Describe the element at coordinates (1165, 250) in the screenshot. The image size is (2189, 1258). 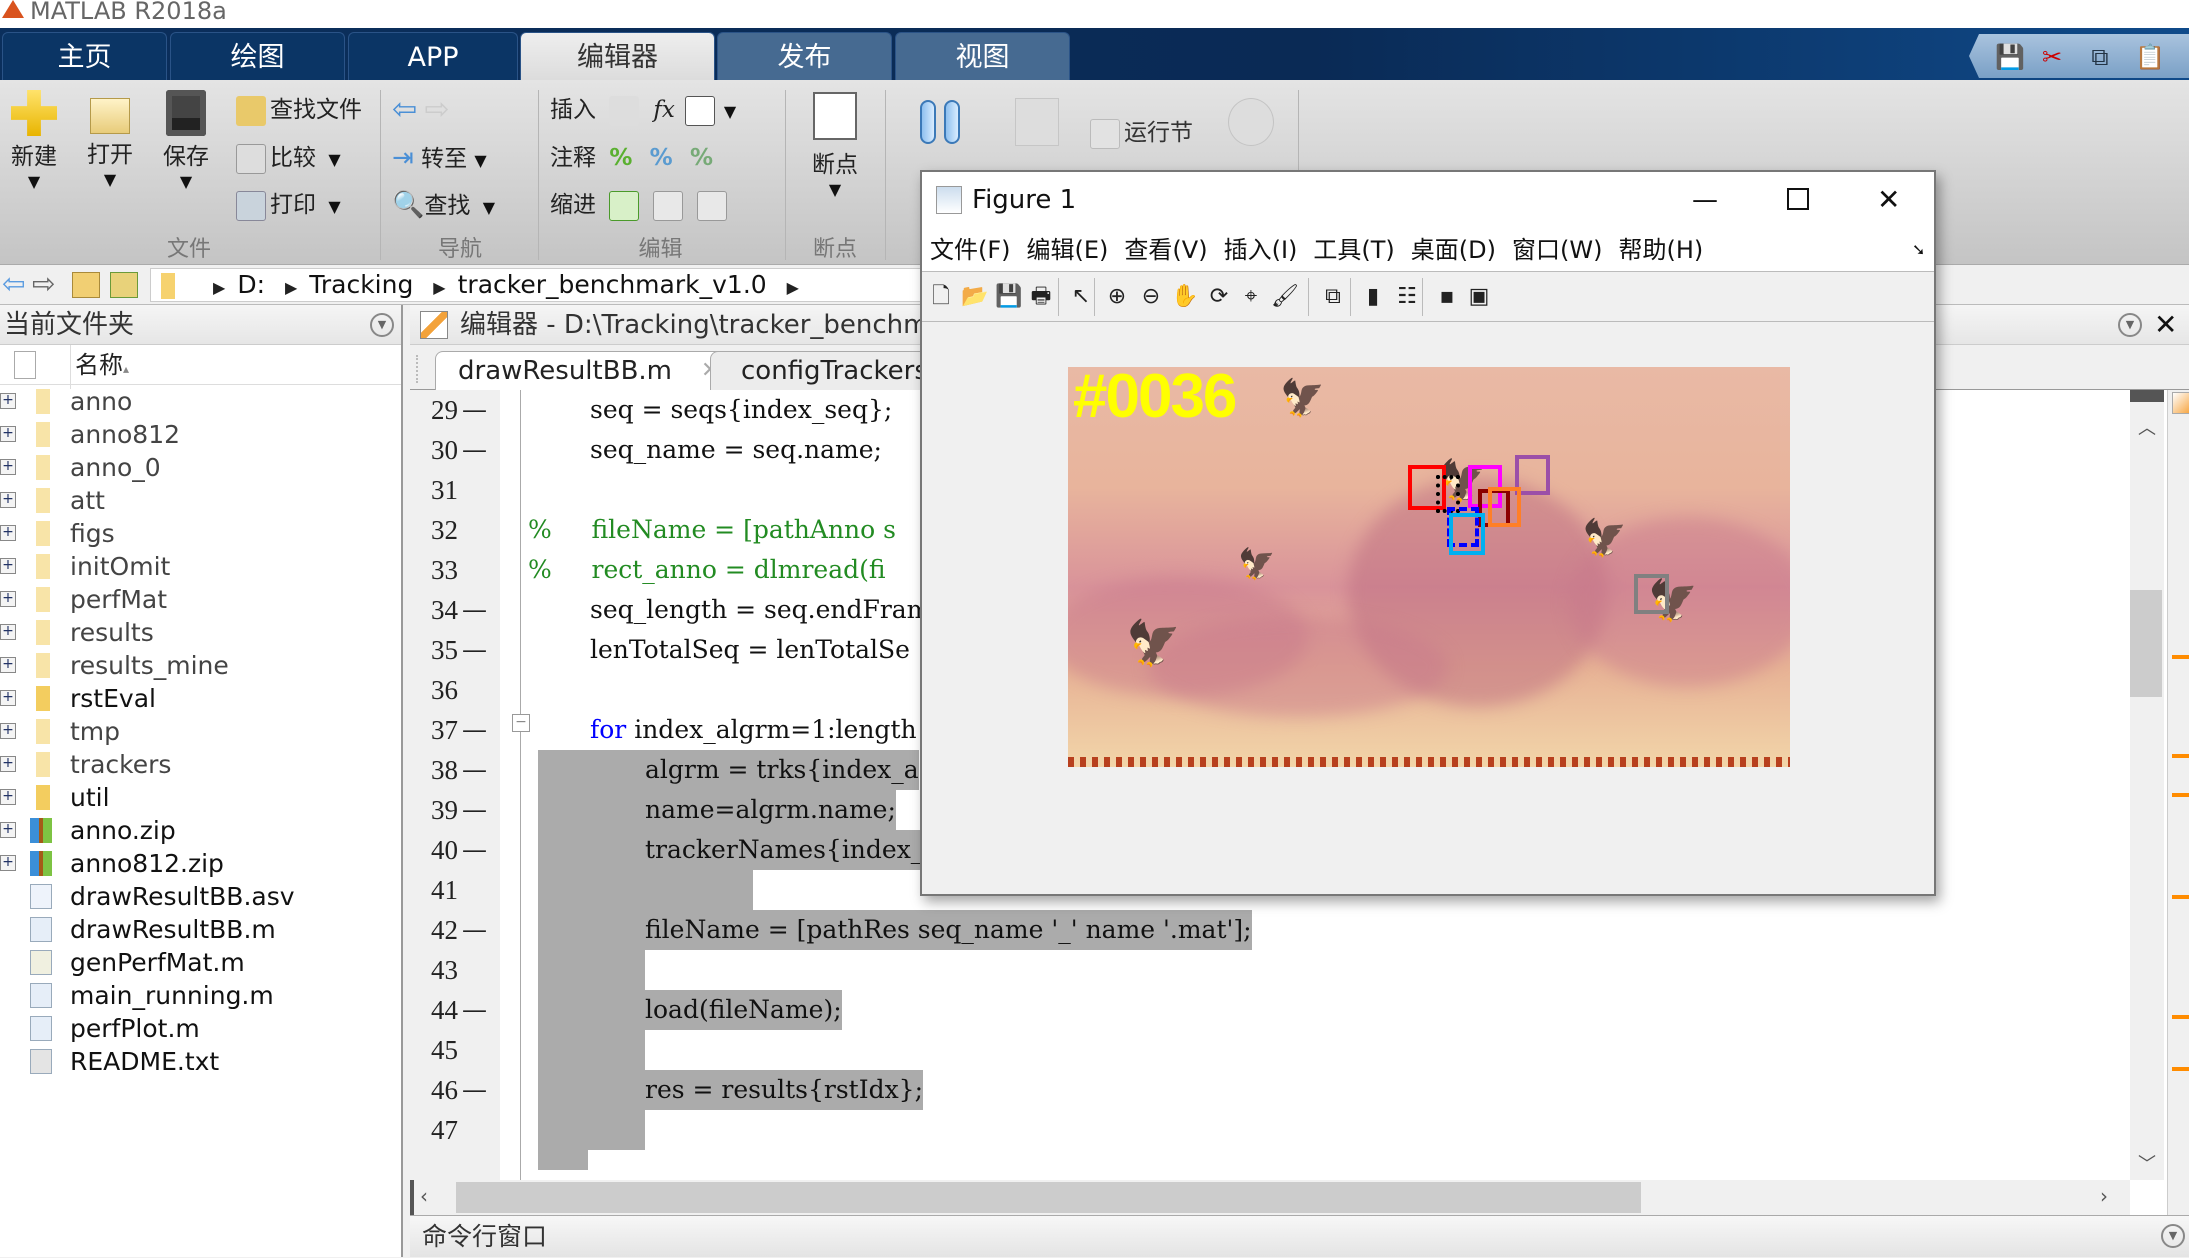
I see `figure-menu-item: 查看(V)` at that location.